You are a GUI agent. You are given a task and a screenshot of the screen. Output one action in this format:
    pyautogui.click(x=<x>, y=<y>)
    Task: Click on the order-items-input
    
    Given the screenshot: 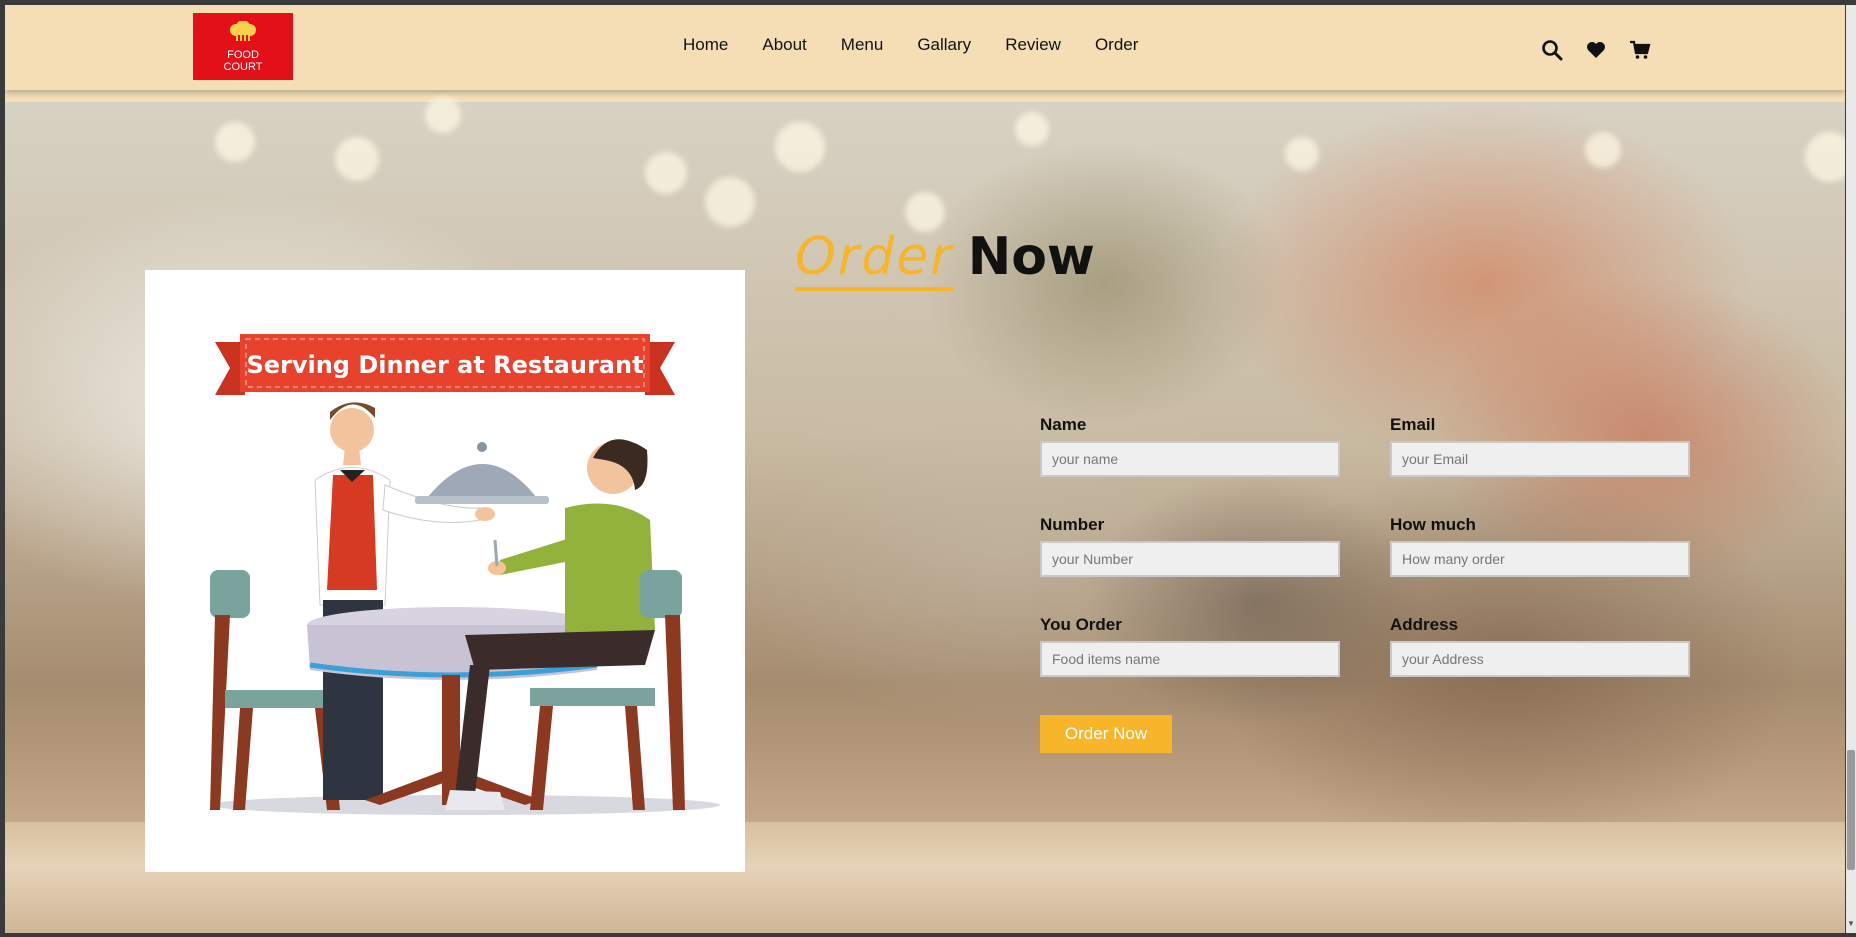 What is the action you would take?
    pyautogui.click(x=1190, y=659)
    